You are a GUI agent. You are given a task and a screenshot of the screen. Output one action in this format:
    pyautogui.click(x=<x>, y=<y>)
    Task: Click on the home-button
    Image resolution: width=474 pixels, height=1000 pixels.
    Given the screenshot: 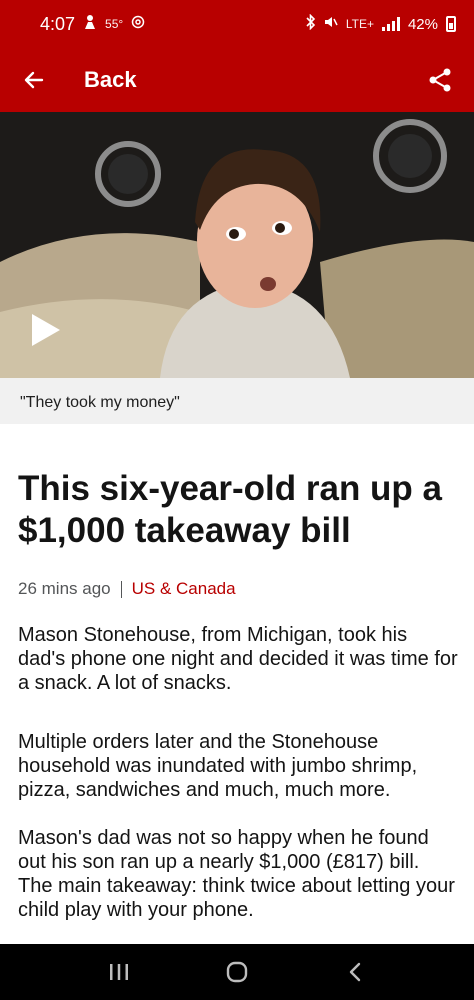 What is the action you would take?
    pyautogui.click(x=237, y=972)
    